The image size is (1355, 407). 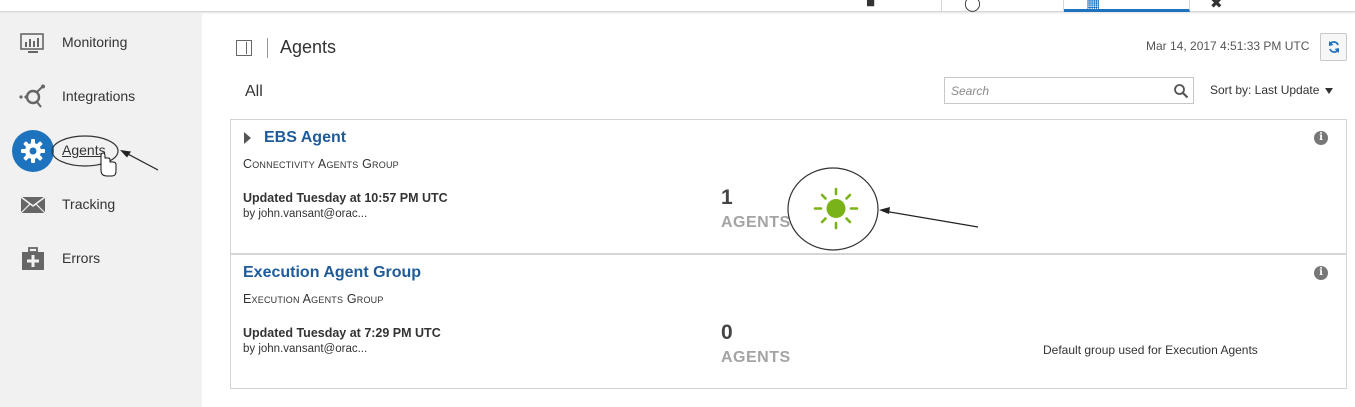 I want to click on sidebar-item-agents: Agents, so click(x=101, y=151).